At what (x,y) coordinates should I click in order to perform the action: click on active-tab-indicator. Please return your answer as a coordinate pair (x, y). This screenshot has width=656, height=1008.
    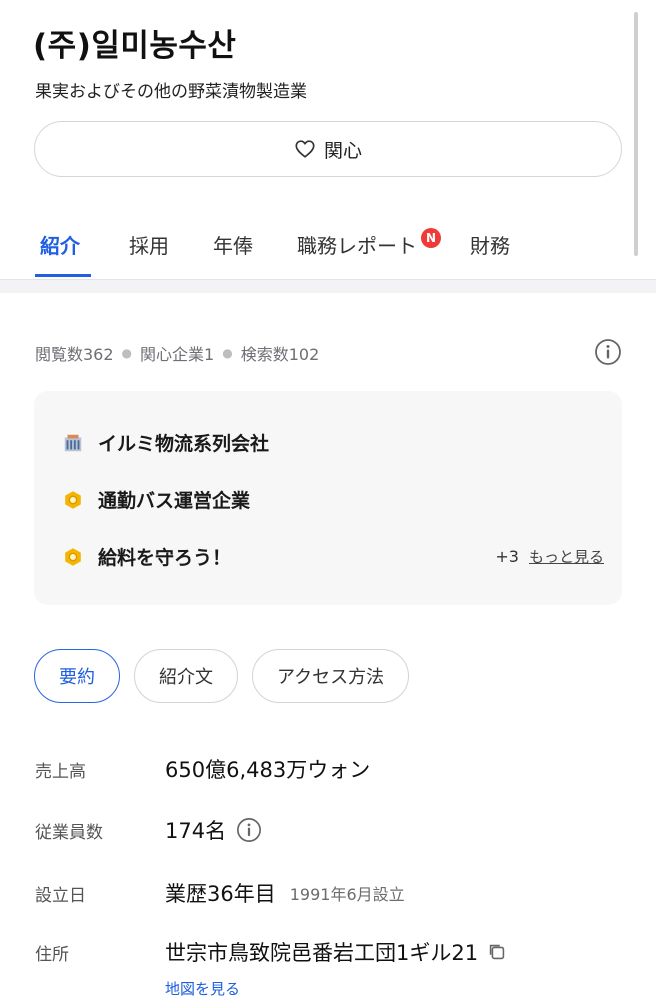
    Looking at the image, I should click on (63, 275).